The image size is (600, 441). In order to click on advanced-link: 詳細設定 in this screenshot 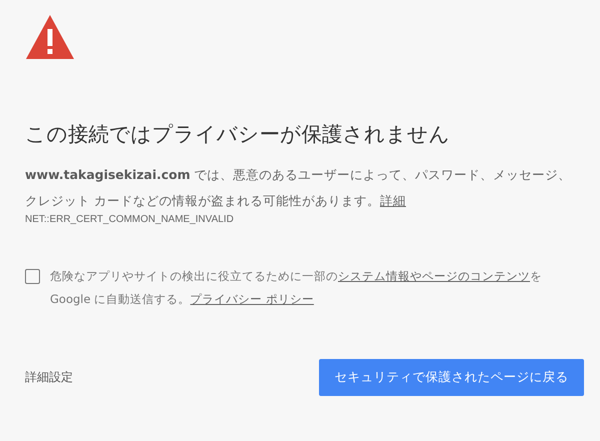, I will do `click(49, 377)`.